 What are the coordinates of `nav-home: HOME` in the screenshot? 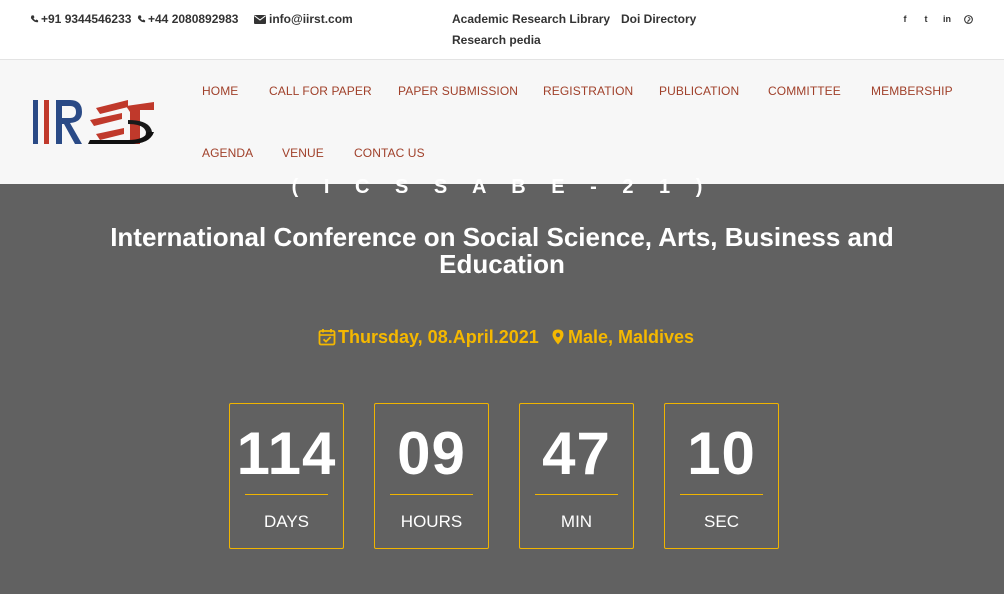 It's located at (220, 91).